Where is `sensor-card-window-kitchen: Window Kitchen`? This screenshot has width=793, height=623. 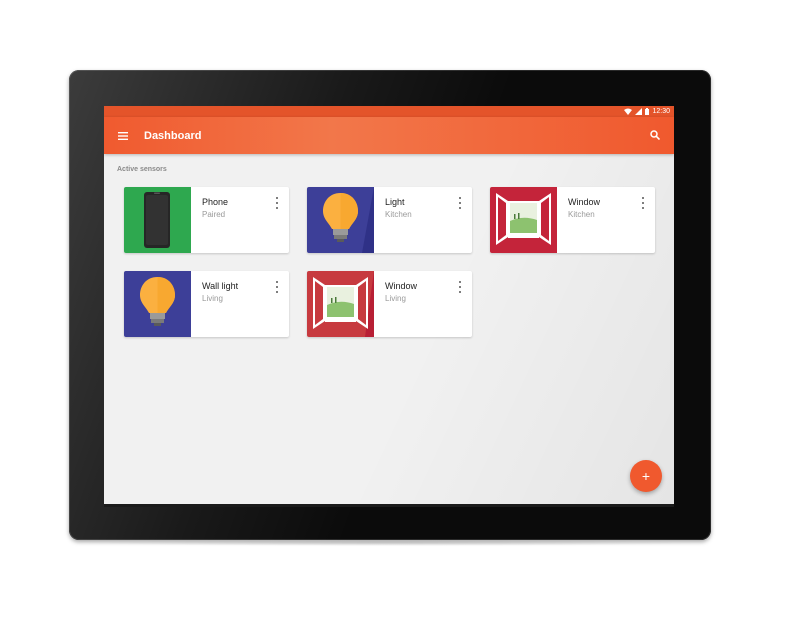
sensor-card-window-kitchen: Window Kitchen is located at coordinates (572, 220).